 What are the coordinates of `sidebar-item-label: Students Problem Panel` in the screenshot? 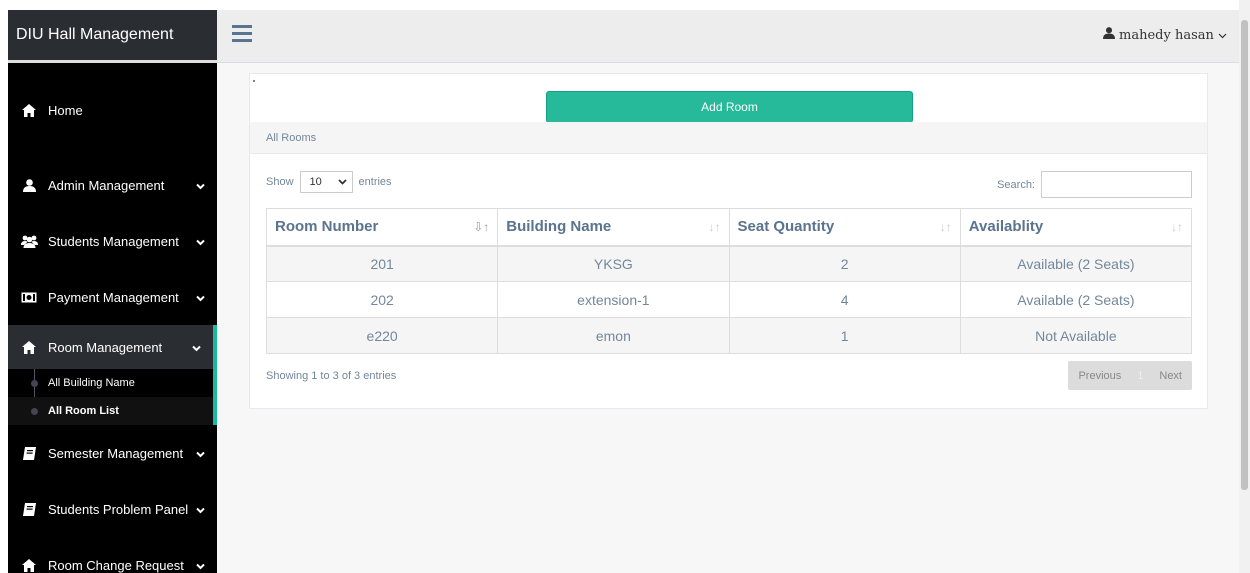 It's located at (118, 509).